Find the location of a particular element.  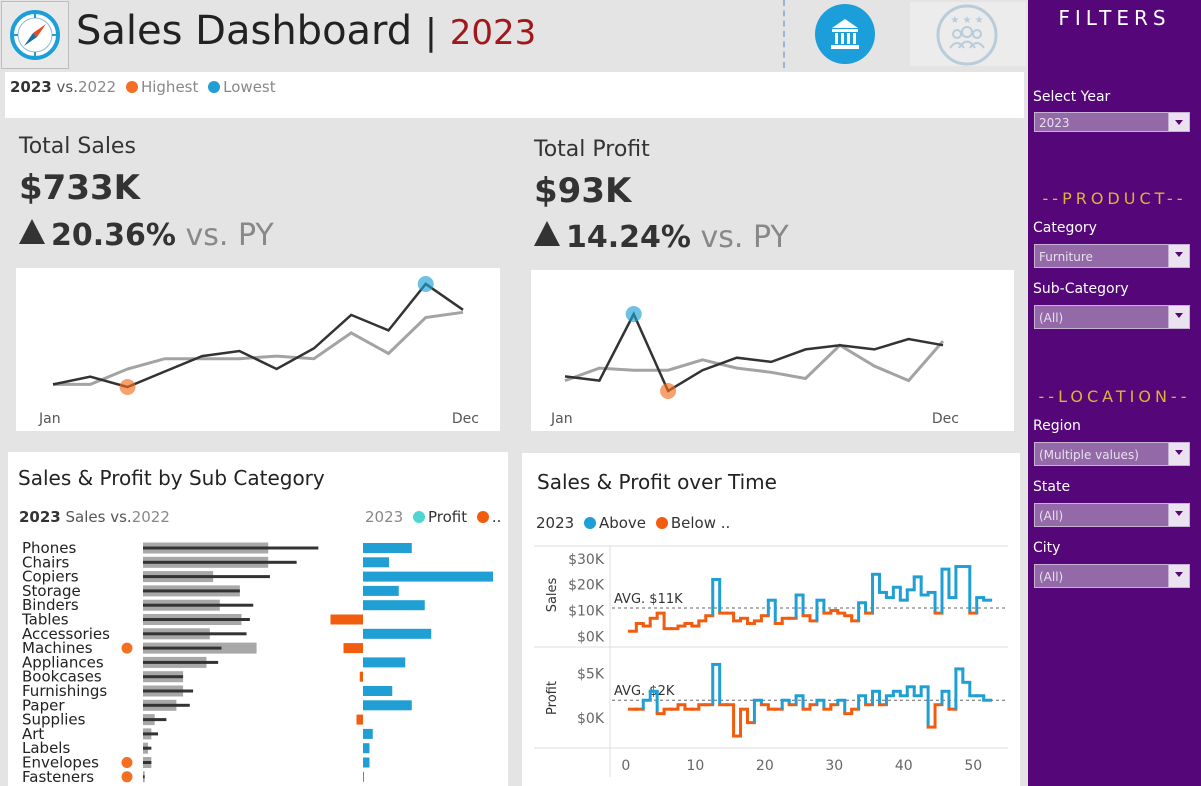

profit-sparkline: Jan Dec is located at coordinates (754, 366).